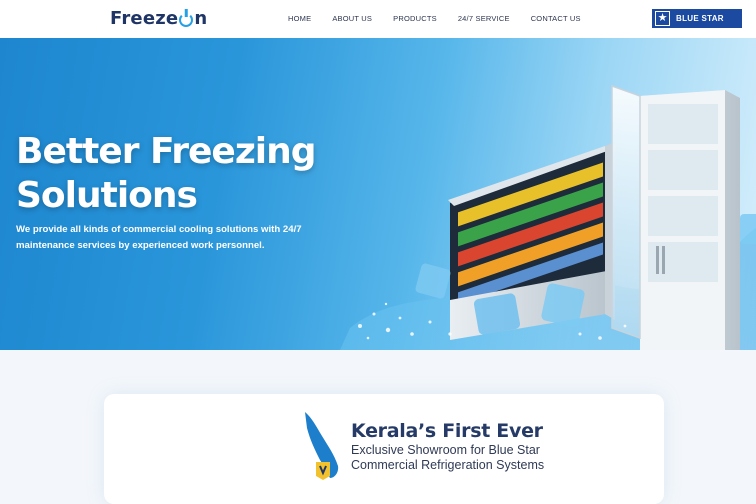 Image resolution: width=756 pixels, height=504 pixels. I want to click on nav-service: 24/7 SERVICE, so click(484, 18).